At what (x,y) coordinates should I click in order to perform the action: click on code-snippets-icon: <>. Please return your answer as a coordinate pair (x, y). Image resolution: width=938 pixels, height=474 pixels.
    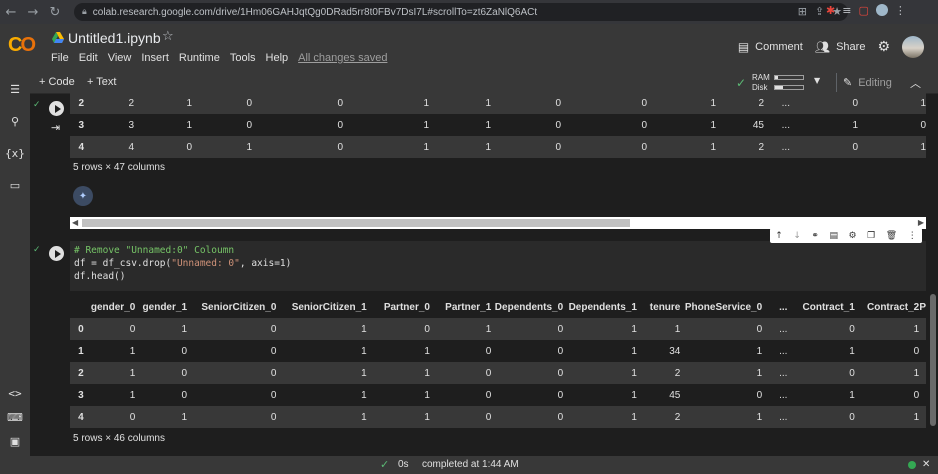
    Looking at the image, I should click on (15, 393).